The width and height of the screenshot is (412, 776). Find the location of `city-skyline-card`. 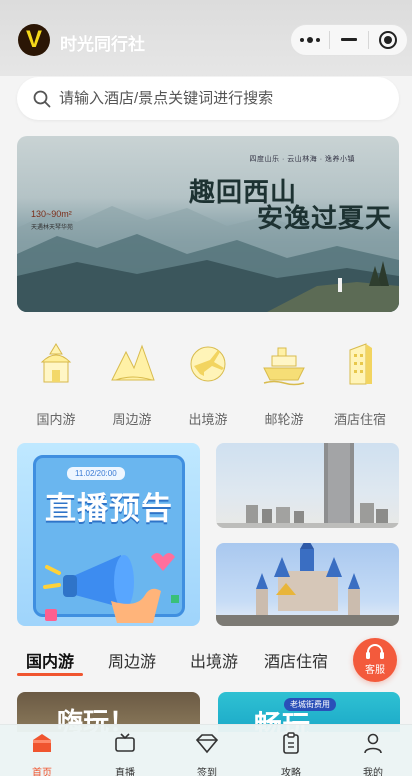

city-skyline-card is located at coordinates (307, 485).